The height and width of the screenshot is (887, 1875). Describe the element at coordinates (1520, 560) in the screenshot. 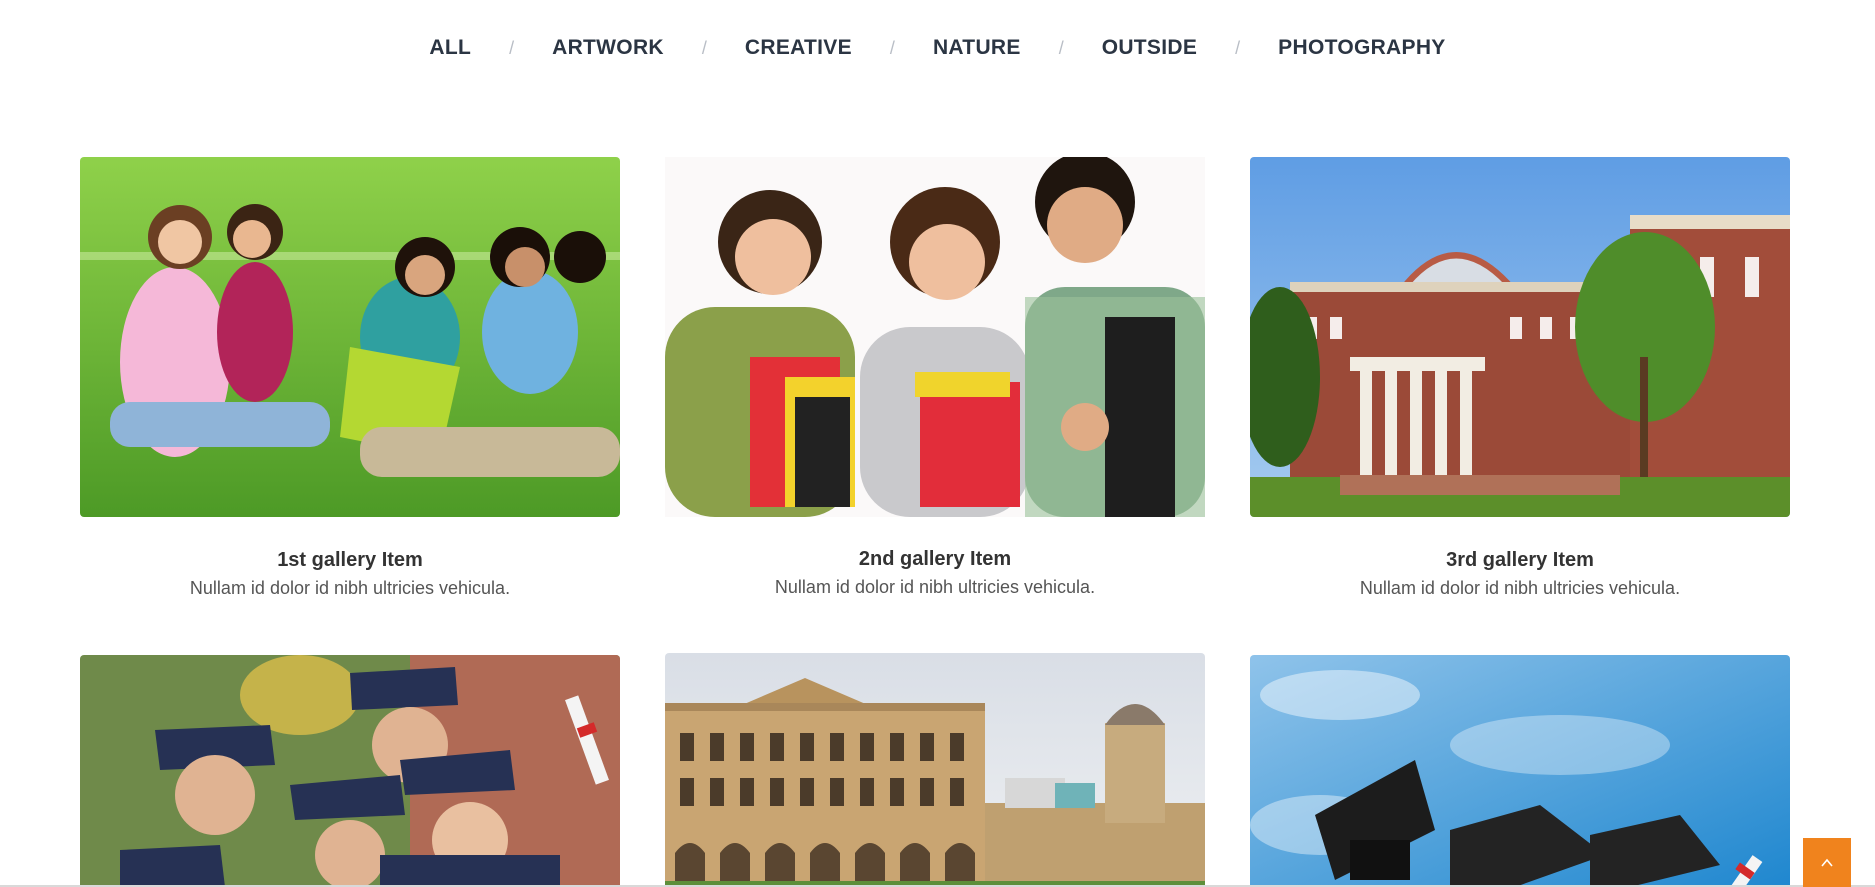

I see `gallery-item-title: 3rd gallery Item` at that location.